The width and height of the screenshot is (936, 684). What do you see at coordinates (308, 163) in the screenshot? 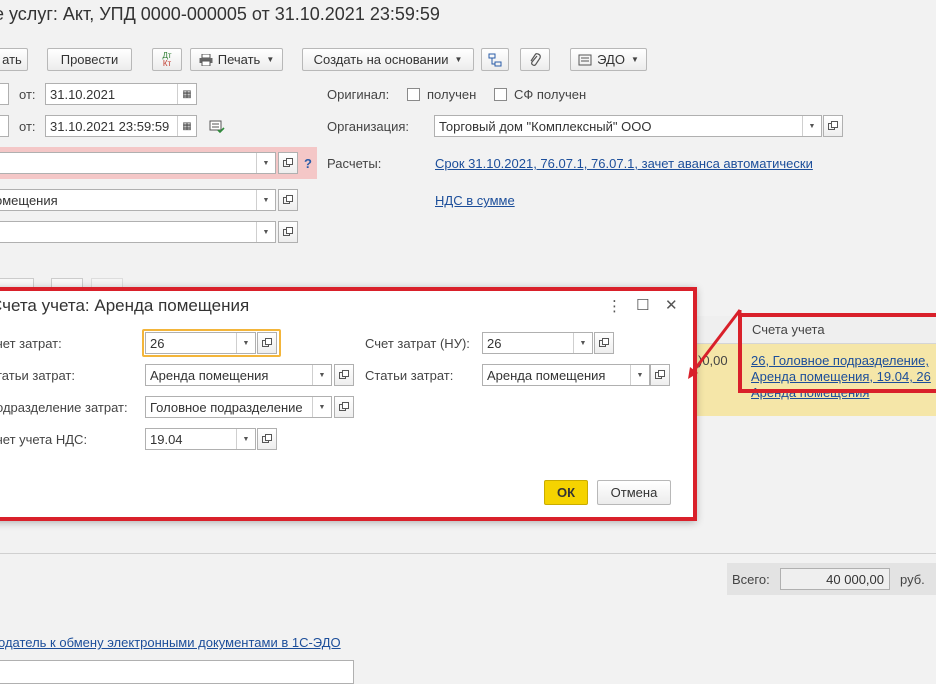
I see `help-icon: ?` at bounding box center [308, 163].